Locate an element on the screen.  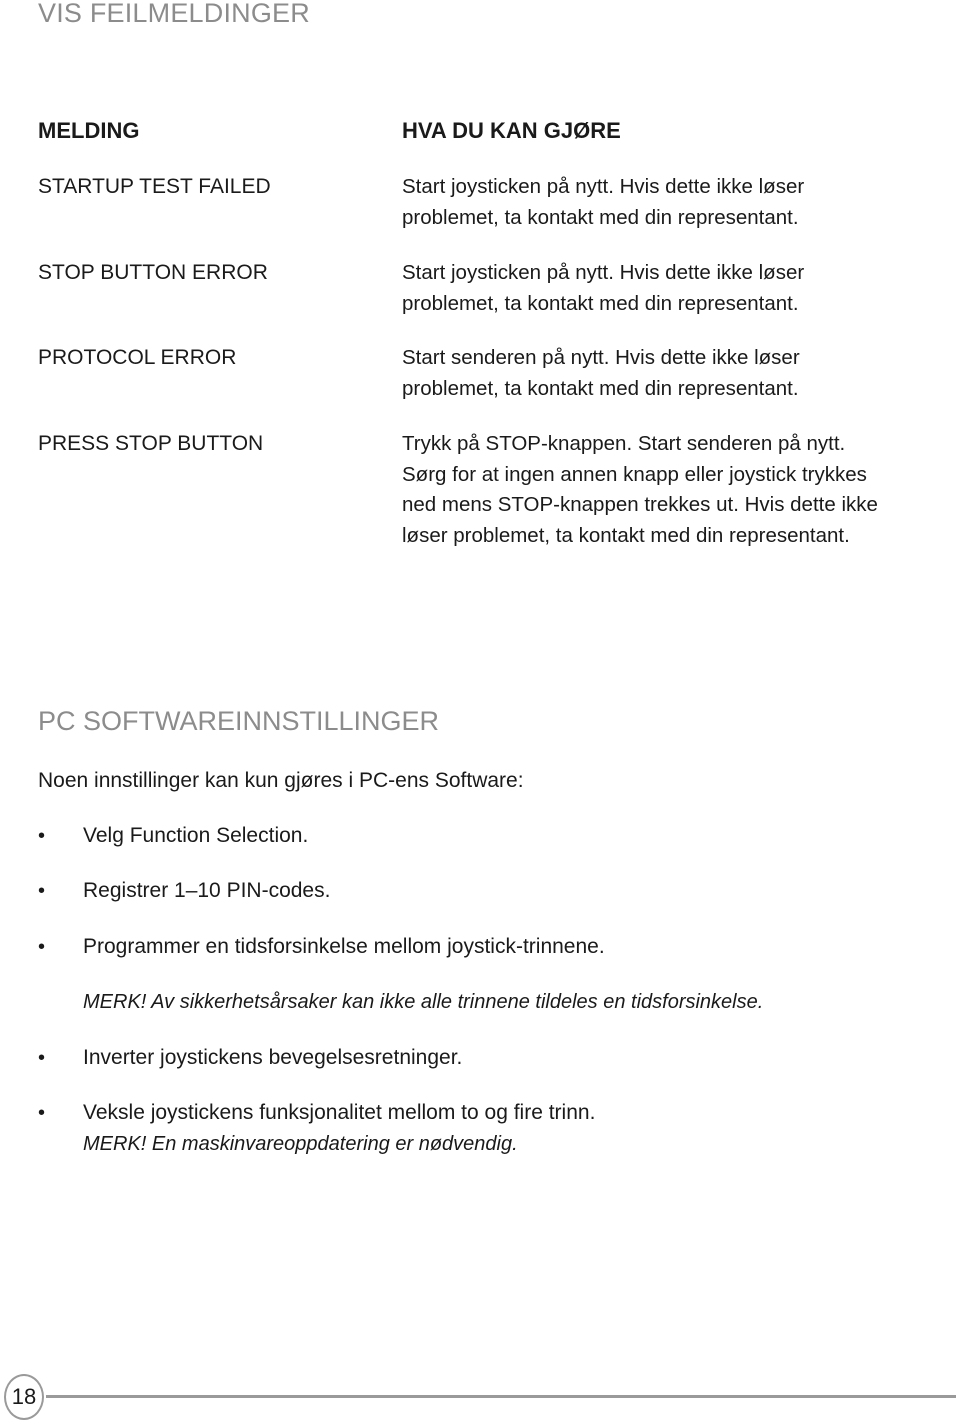
page-number: 18 is located at coordinates (24, 1396).